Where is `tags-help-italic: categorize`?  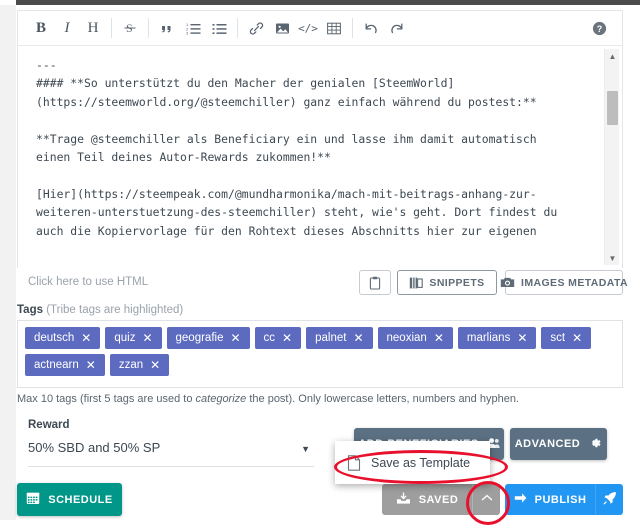 tags-help-italic: categorize is located at coordinates (221, 399).